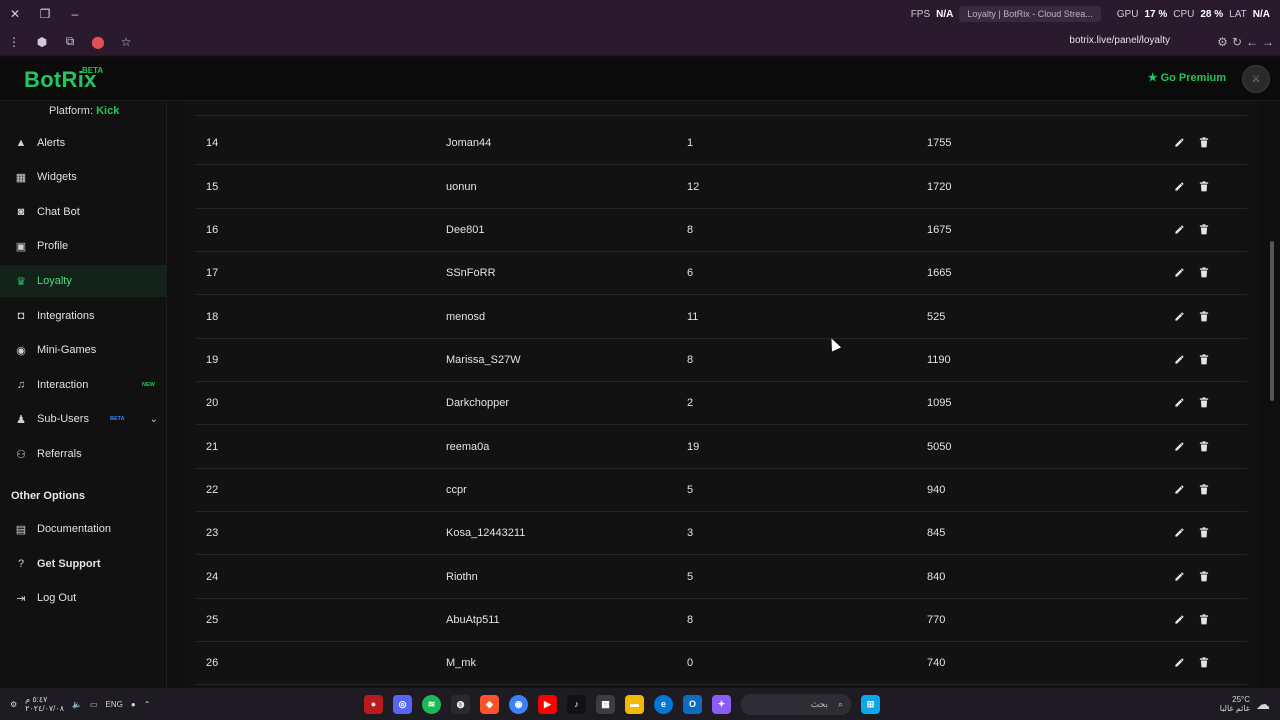 This screenshot has height=720, width=1280. Describe the element at coordinates (402, 704) in the screenshot. I see `discord-icon: ◎` at that location.